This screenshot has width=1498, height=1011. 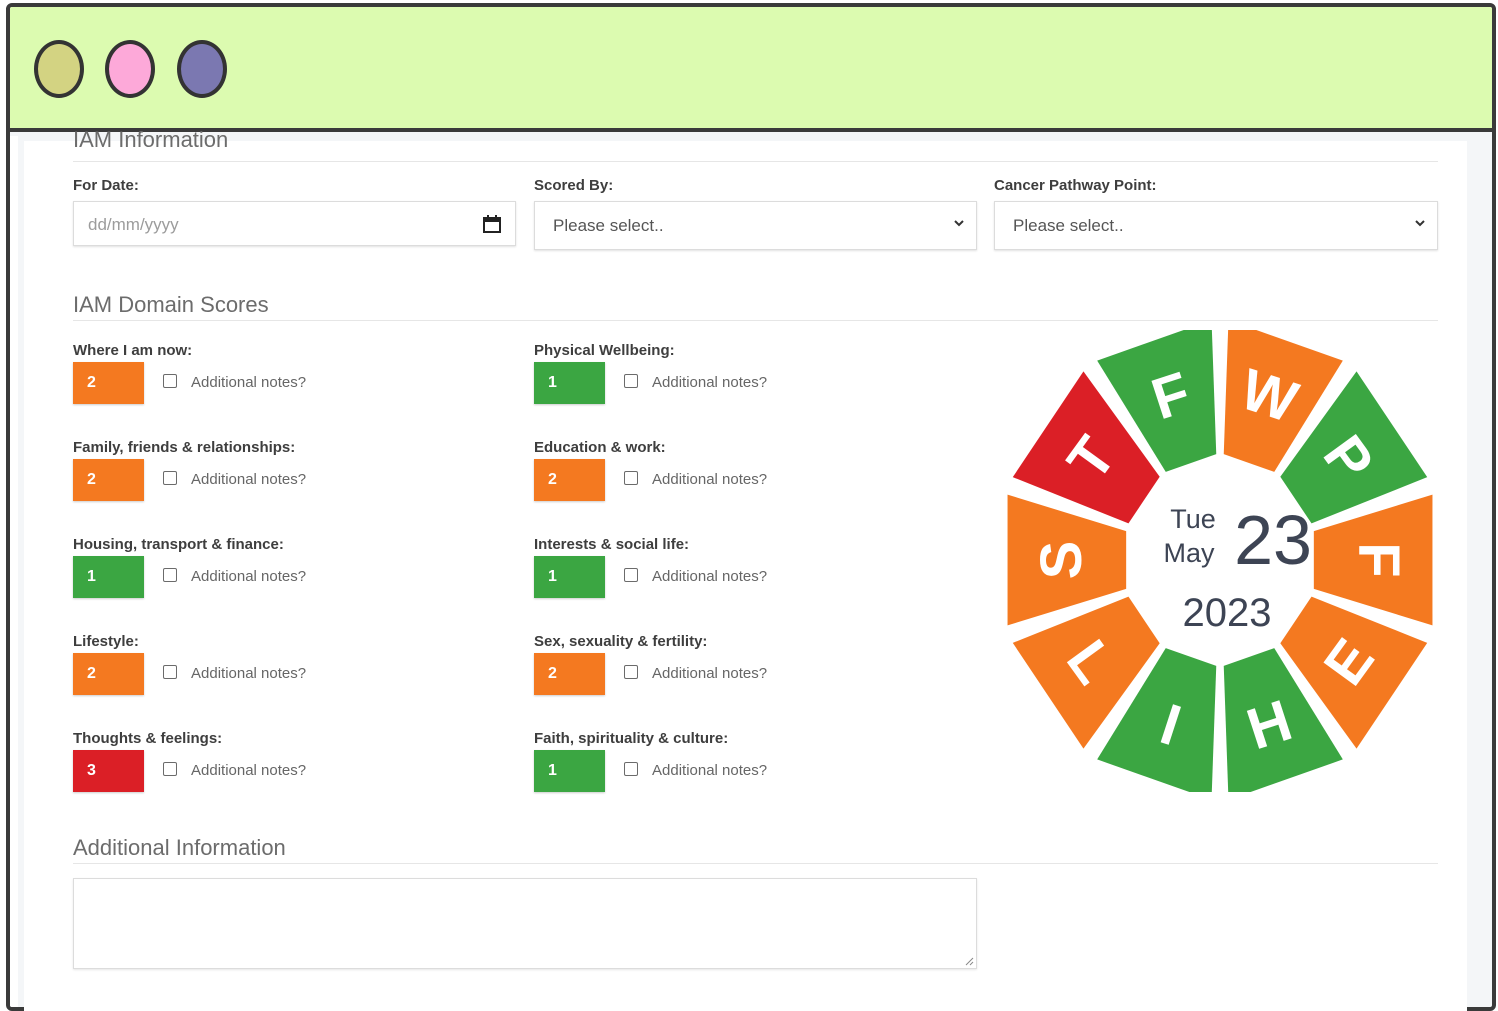 I want to click on domain-score-interests-social-life: 1, so click(x=569, y=577).